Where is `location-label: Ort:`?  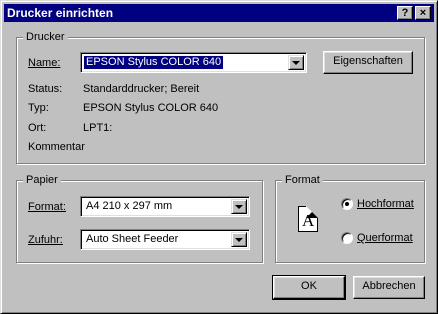 location-label: Ort: is located at coordinates (37, 128).